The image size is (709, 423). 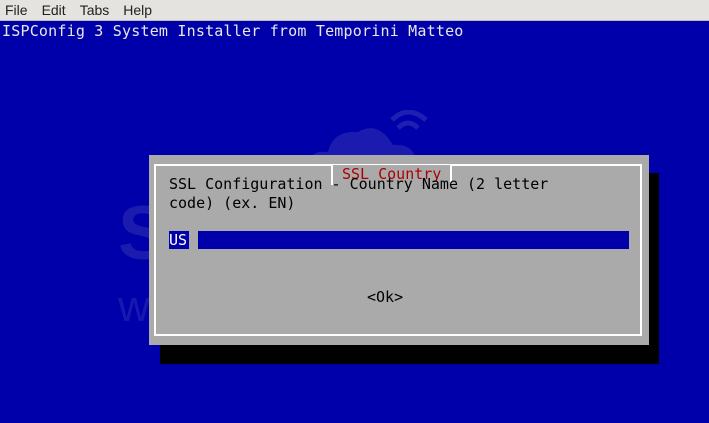 What do you see at coordinates (385, 297) in the screenshot?
I see `ok-button: <Ok>` at bounding box center [385, 297].